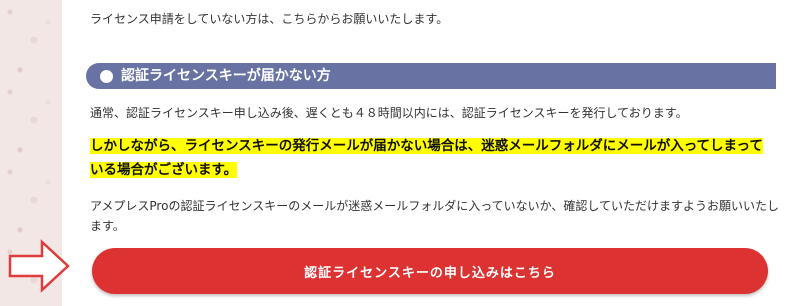 The width and height of the screenshot is (800, 306). I want to click on right-arrow-icon, so click(39, 266).